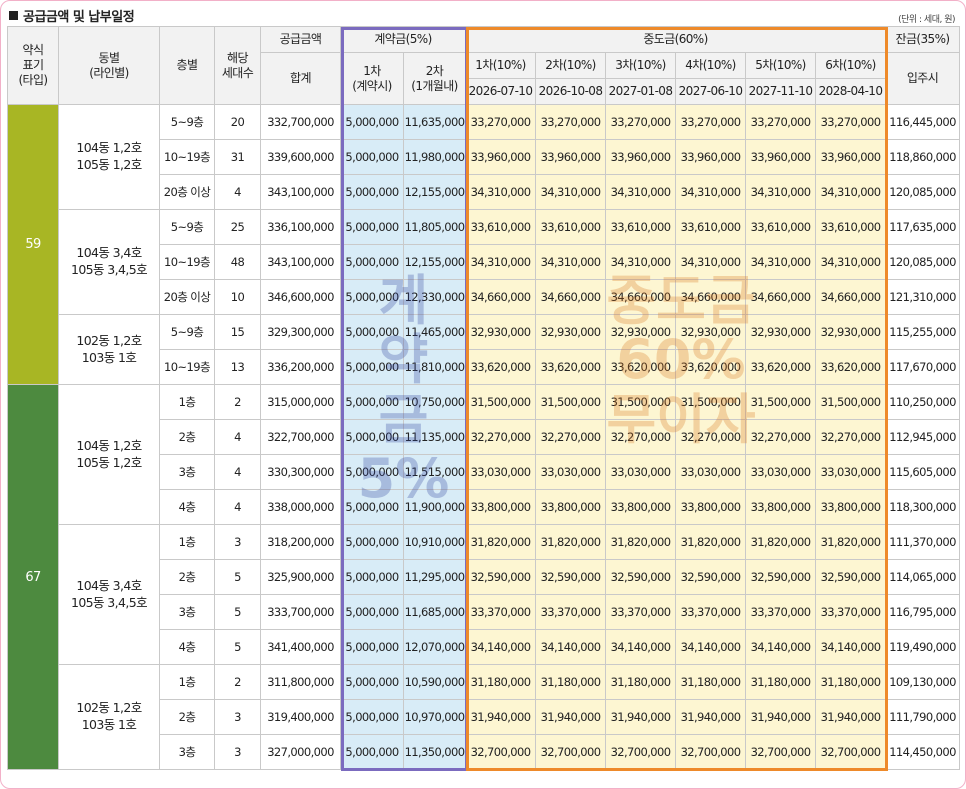 Image resolution: width=966 pixels, height=789 pixels. I want to click on contract-2-cell: 10,590,000, so click(434, 682).